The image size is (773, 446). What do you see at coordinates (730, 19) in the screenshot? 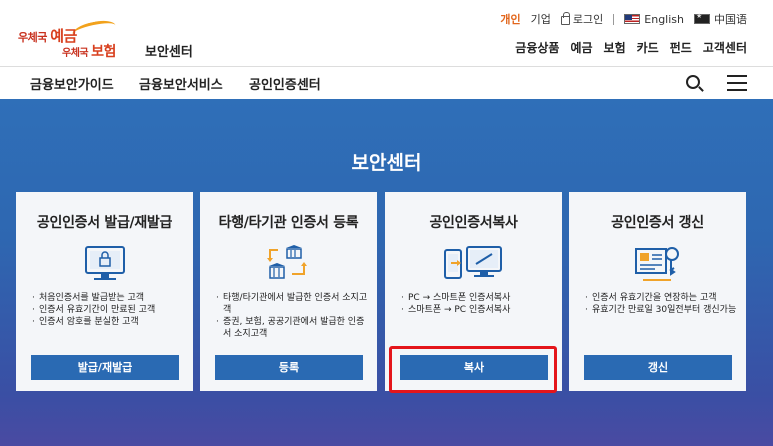
I see `util-chinese-label: 中国语` at bounding box center [730, 19].